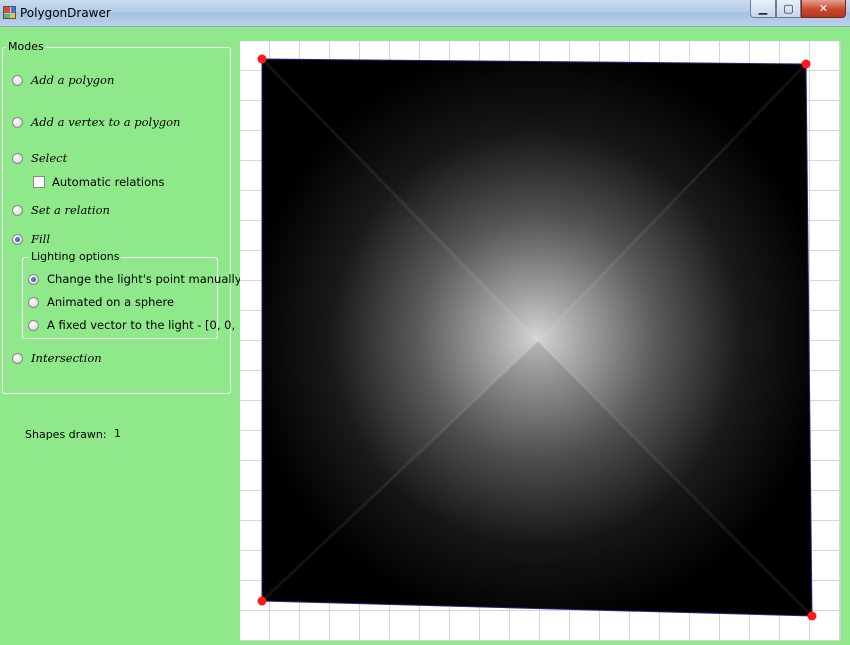 The height and width of the screenshot is (645, 850). What do you see at coordinates (66, 358) in the screenshot?
I see `radio-intersection-label: Intersection` at bounding box center [66, 358].